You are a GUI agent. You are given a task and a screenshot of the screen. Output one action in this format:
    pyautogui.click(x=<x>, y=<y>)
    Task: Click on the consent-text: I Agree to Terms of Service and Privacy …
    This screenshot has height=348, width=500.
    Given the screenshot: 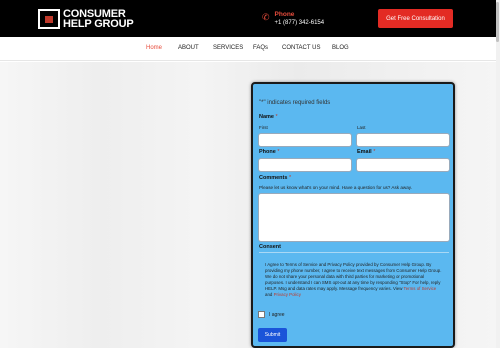 What is the action you would take?
    pyautogui.click(x=353, y=279)
    